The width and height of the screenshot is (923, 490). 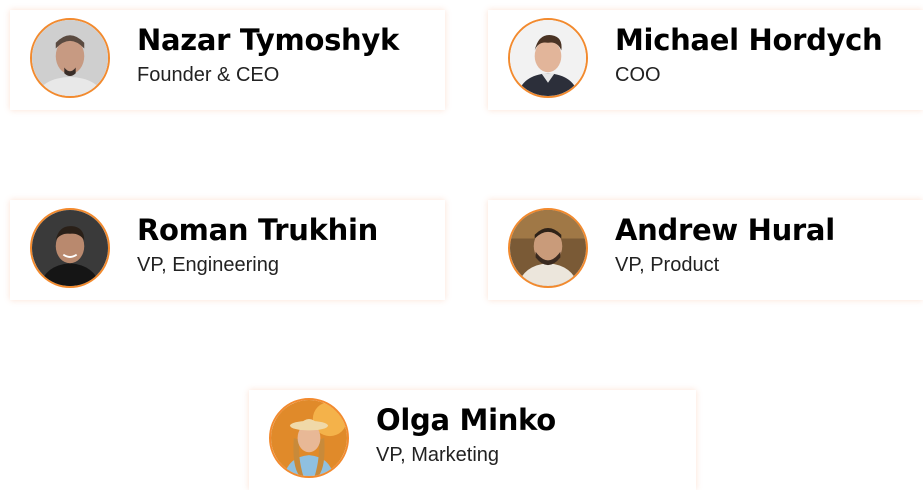 I want to click on team-member-card: Nazar Tymoshyk Founder & CEO, so click(x=227, y=60).